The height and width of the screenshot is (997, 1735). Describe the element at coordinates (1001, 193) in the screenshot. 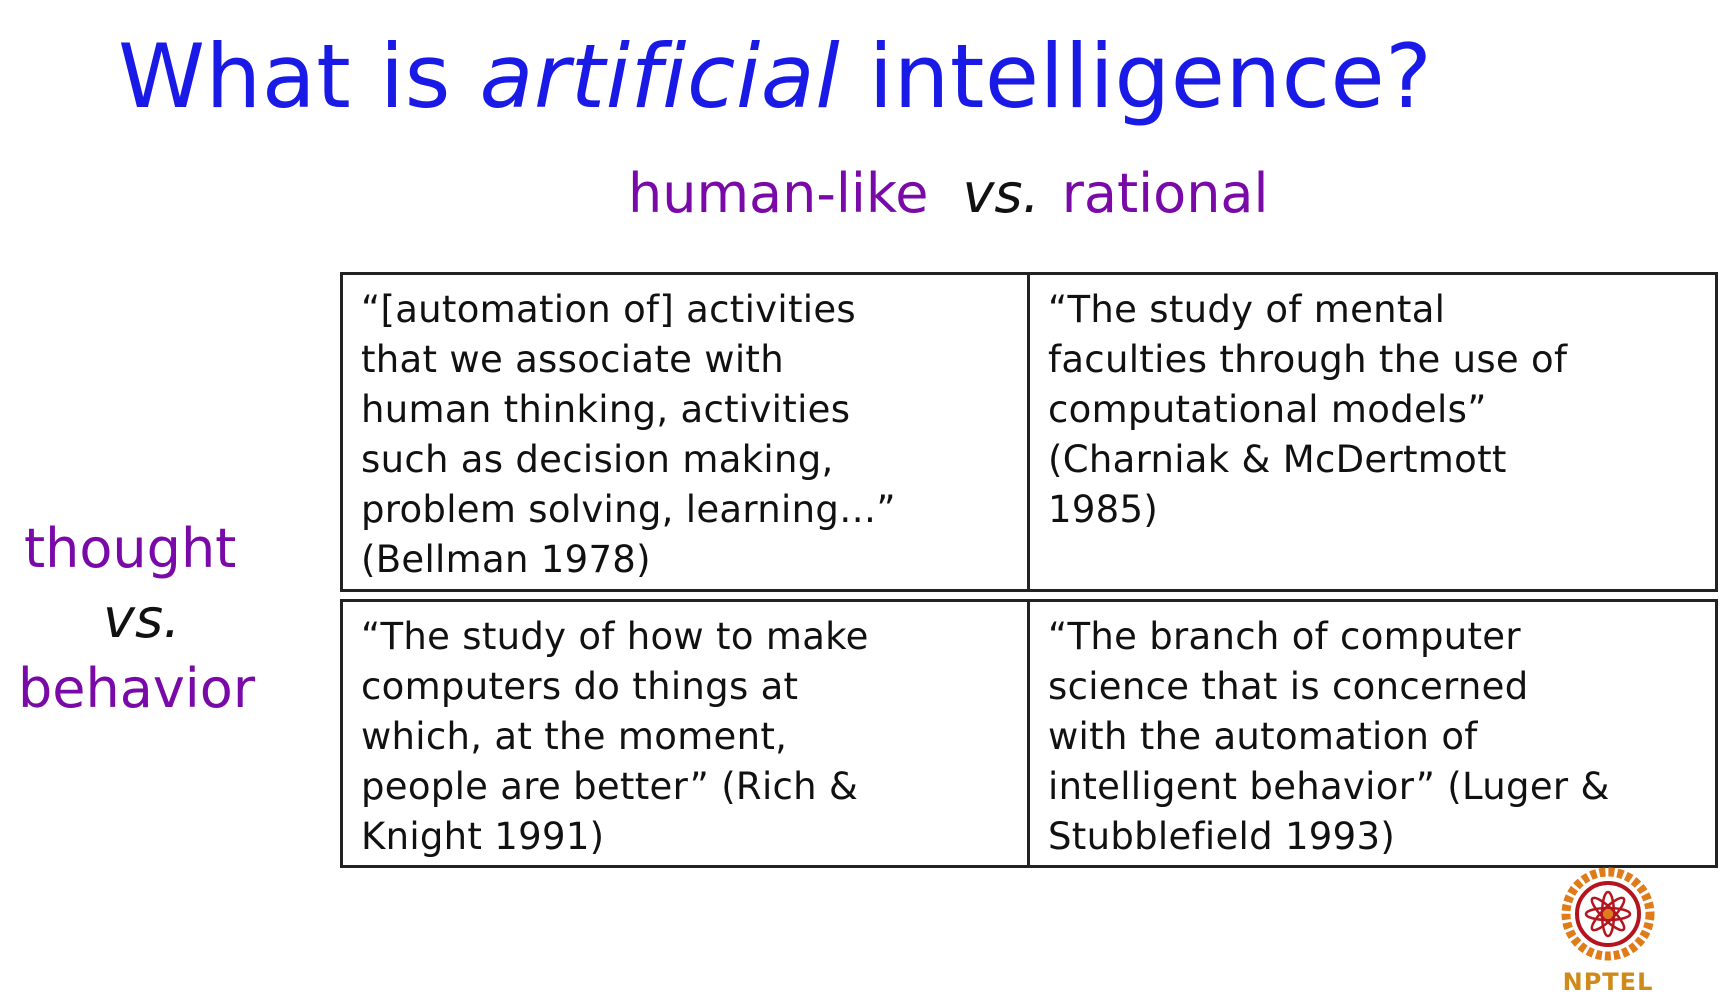

I see `column-header-vs: vs.` at that location.